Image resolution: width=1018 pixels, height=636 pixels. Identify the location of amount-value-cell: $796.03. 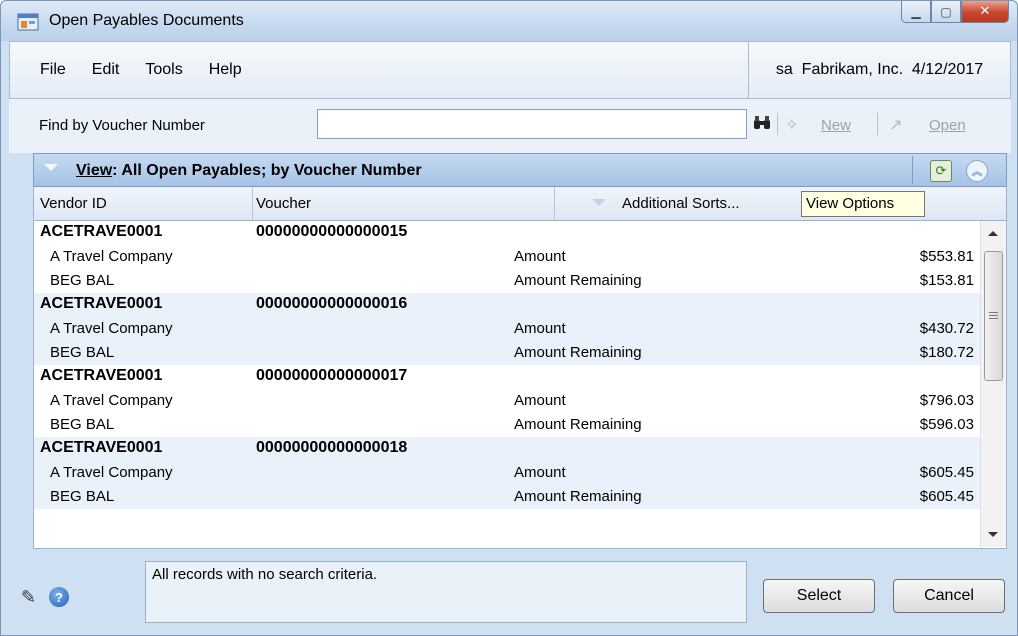
(946, 400).